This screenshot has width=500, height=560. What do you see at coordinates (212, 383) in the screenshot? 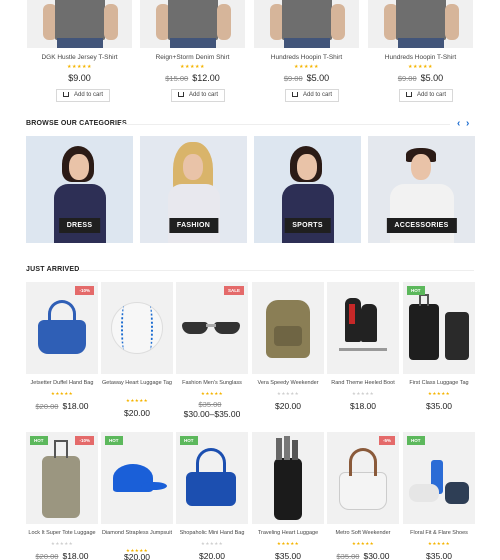
I see `product-name: Fashion Men's Sunglass` at bounding box center [212, 383].